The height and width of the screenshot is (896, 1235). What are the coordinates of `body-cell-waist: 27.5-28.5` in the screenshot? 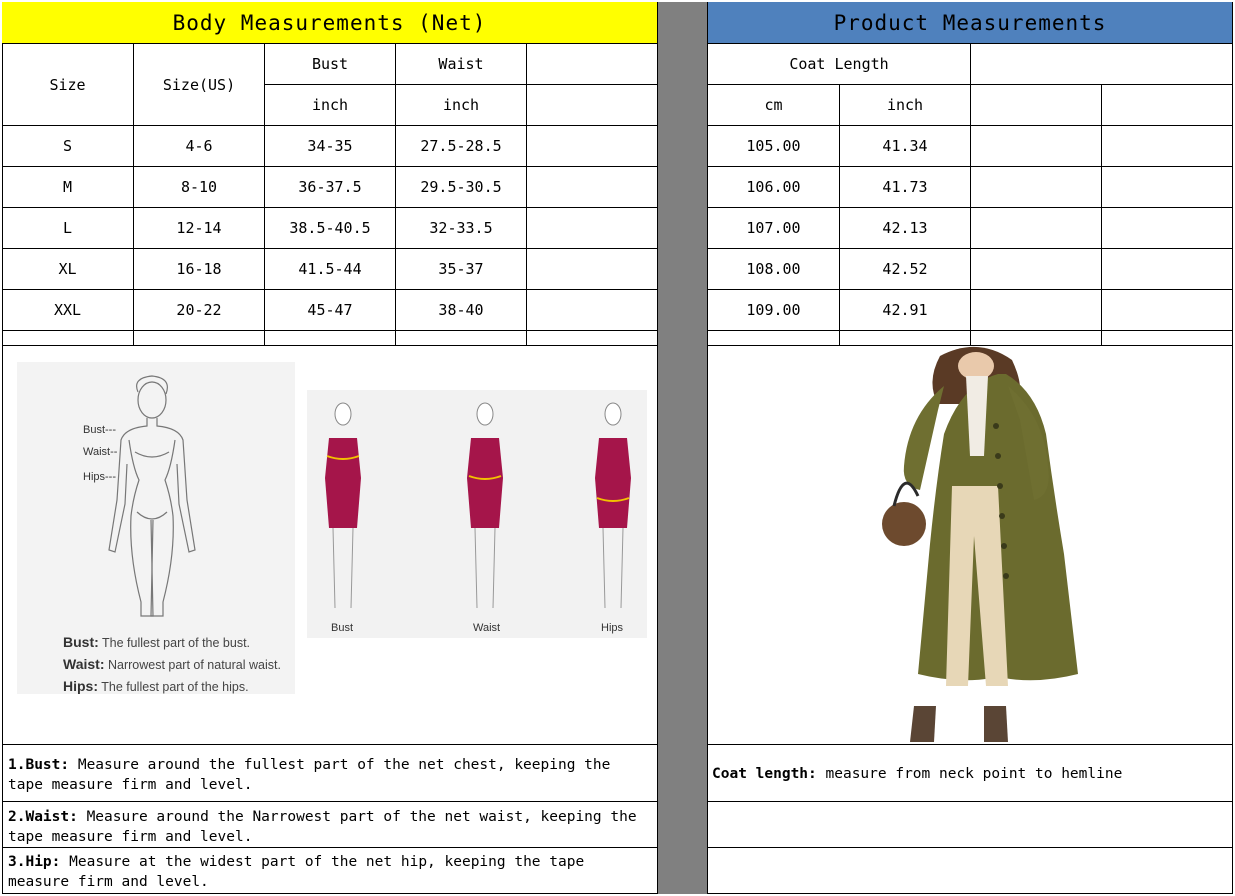 It's located at (461, 146).